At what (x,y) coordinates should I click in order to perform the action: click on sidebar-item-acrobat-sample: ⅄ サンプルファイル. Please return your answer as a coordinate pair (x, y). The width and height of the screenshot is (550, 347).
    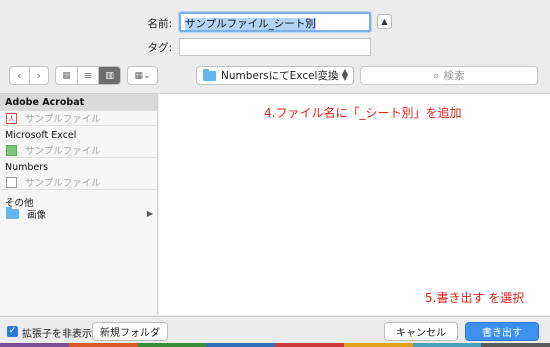
    Looking at the image, I should click on (78, 118).